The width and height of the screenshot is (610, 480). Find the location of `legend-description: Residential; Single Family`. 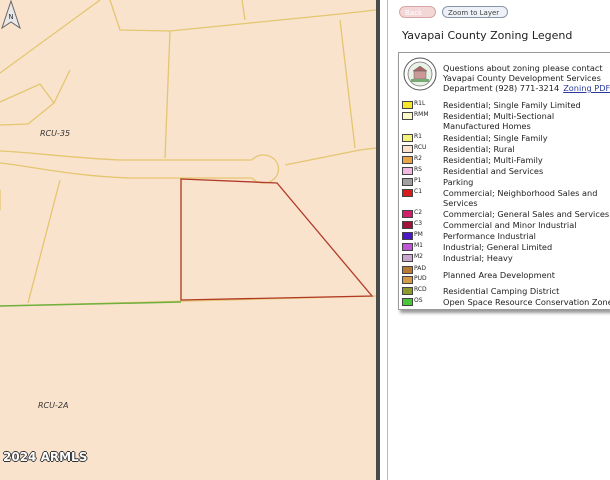

legend-description: Residential; Single Family is located at coordinates (495, 138).